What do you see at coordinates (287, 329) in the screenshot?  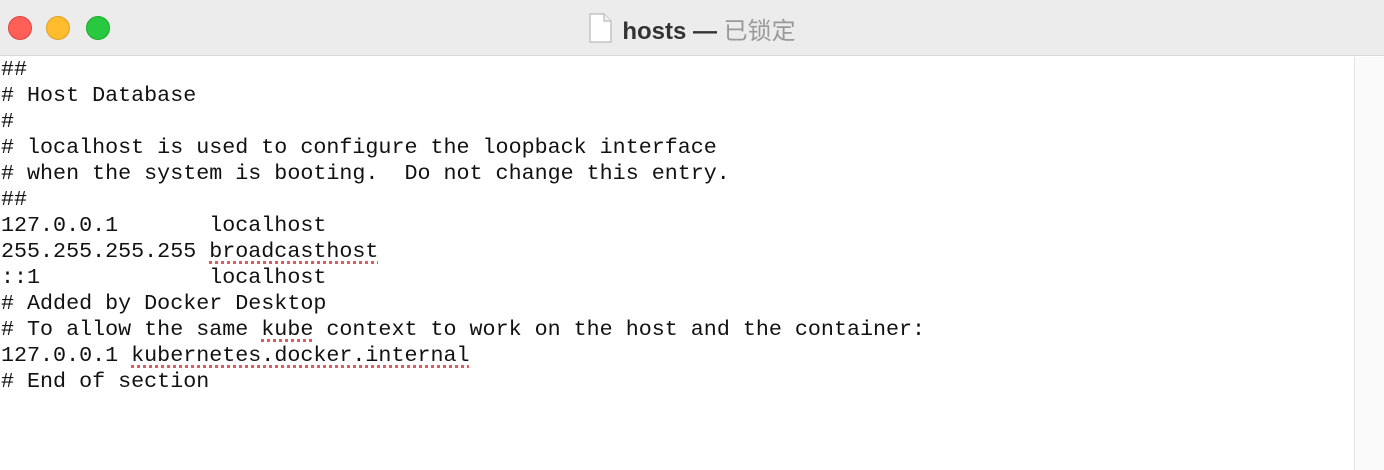 I see `misspelled-word: kube` at bounding box center [287, 329].